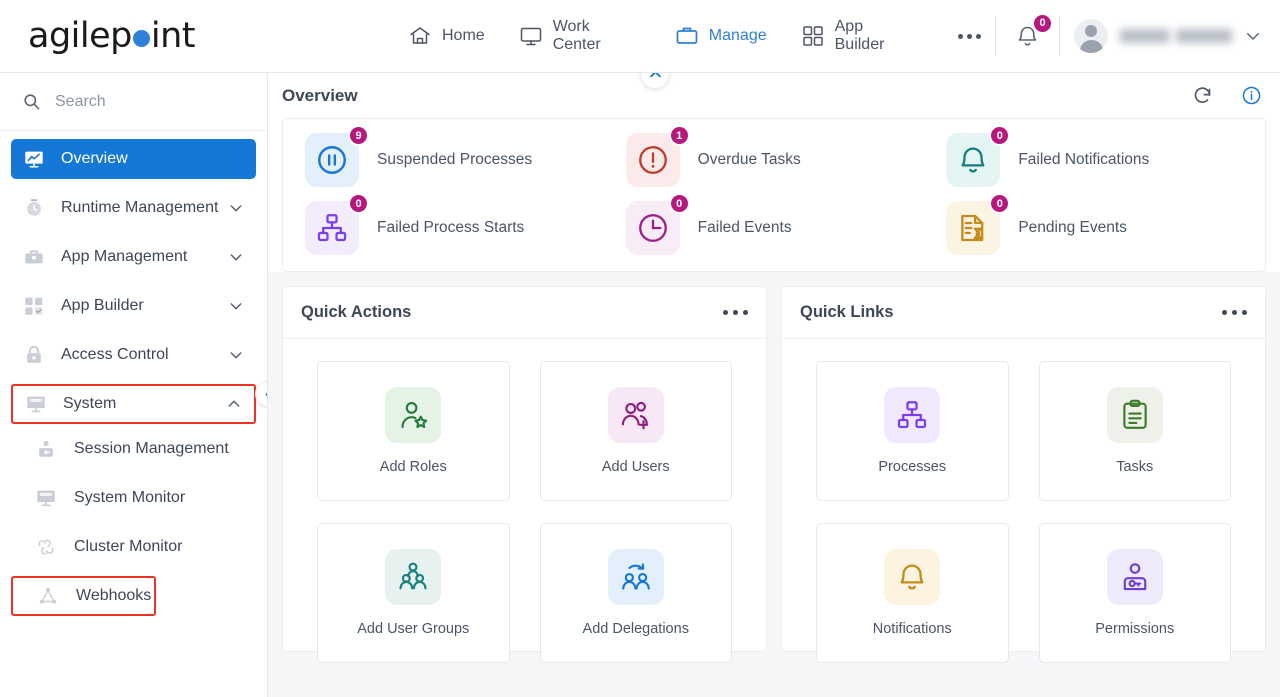  Describe the element at coordinates (128, 546) in the screenshot. I see `sidebar-label-cluster-monitor: Cluster Monitor` at that location.